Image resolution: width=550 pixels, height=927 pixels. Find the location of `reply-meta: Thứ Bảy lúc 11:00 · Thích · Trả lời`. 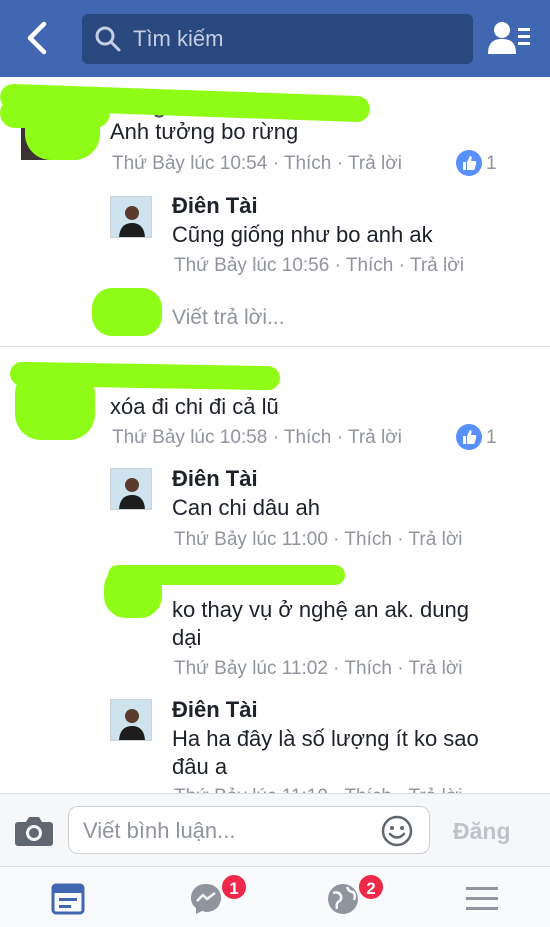

reply-meta: Thứ Bảy lúc 11:00 · Thích · Trả lời is located at coordinates (318, 539).